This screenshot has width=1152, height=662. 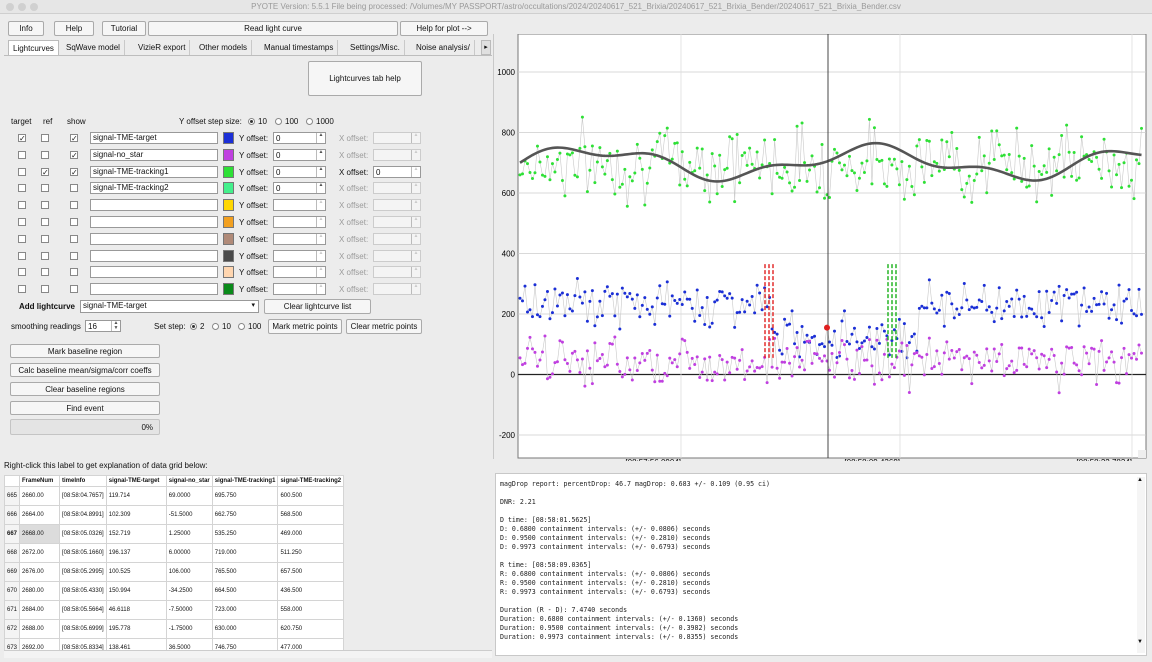 I want to click on info-button: Info, so click(x=26, y=28).